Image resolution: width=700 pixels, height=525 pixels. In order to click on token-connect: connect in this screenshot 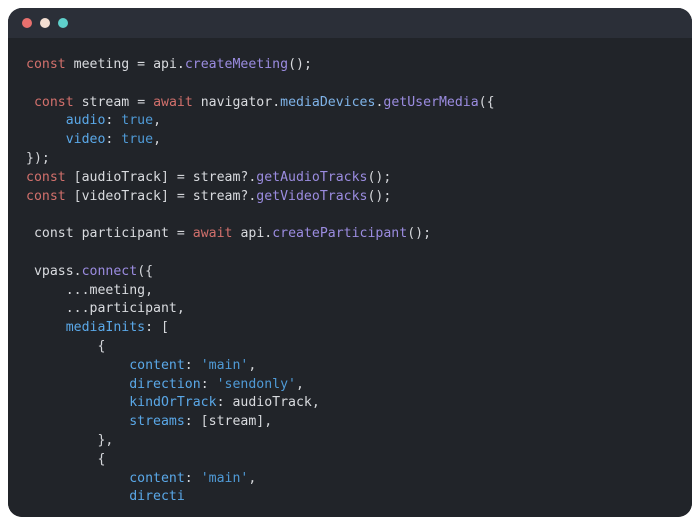, I will do `click(109, 271)`.